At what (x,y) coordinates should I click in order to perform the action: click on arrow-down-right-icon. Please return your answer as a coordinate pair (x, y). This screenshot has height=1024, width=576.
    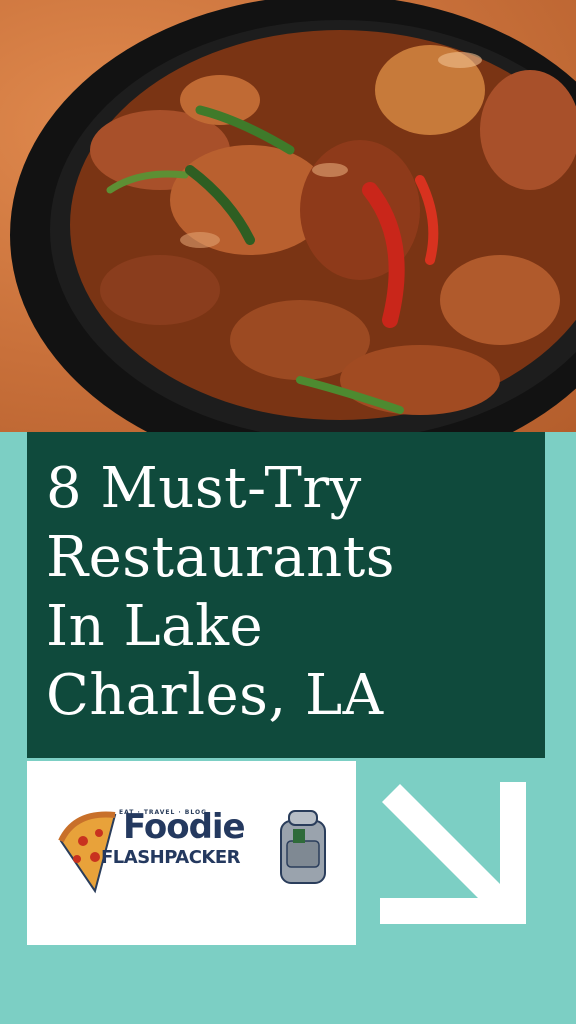
    Looking at the image, I should click on (453, 853).